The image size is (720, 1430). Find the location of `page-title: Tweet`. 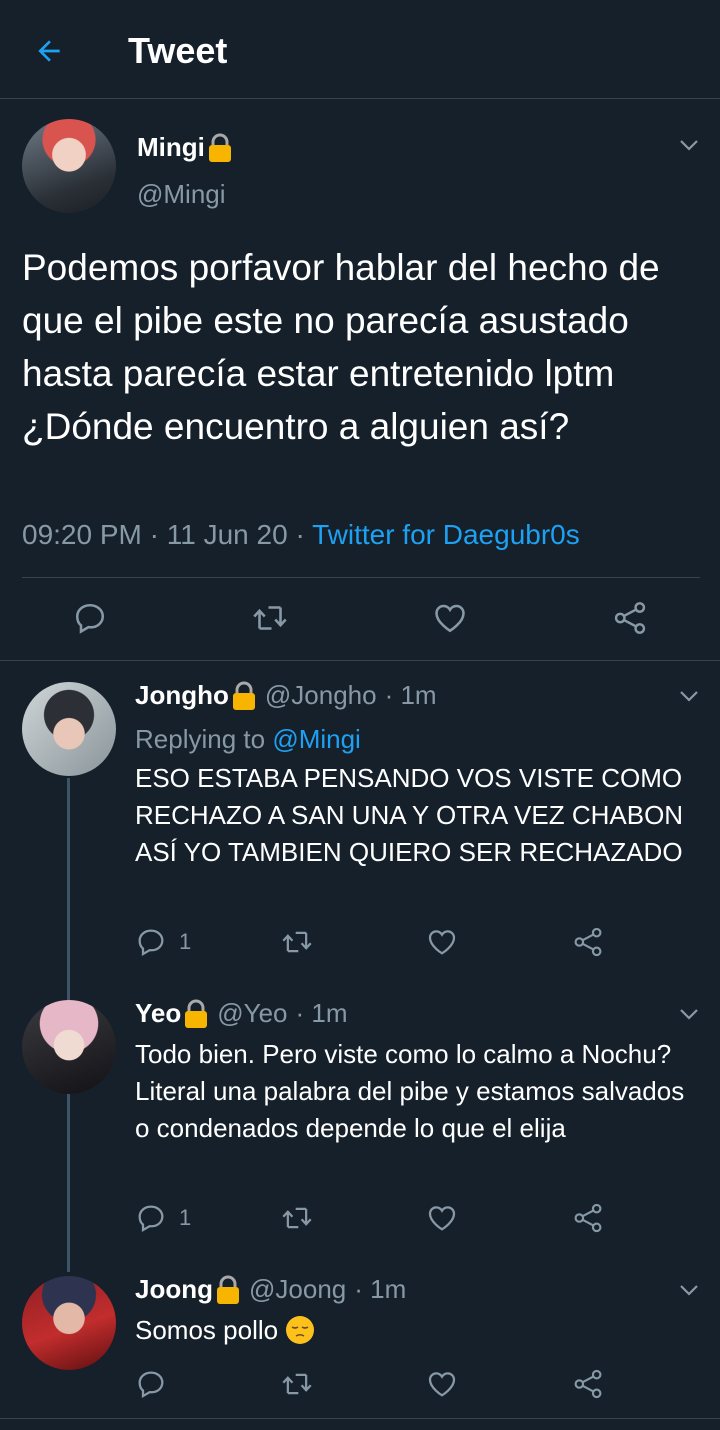

page-title: Tweet is located at coordinates (178, 50).